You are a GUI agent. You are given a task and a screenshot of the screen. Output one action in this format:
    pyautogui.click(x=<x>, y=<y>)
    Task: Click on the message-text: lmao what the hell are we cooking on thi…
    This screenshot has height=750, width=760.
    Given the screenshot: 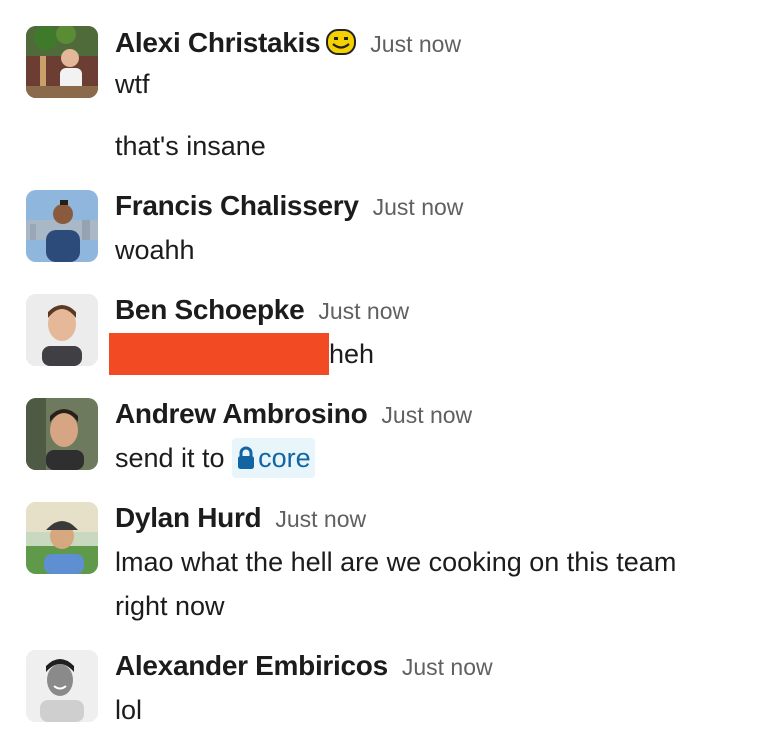 What is the action you would take?
    pyautogui.click(x=396, y=562)
    